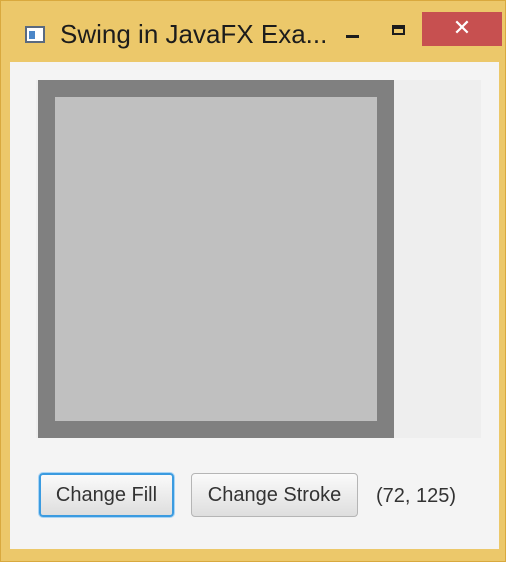 Image resolution: width=506 pixels, height=562 pixels. I want to click on change-stroke-button: Change Stroke, so click(274, 495).